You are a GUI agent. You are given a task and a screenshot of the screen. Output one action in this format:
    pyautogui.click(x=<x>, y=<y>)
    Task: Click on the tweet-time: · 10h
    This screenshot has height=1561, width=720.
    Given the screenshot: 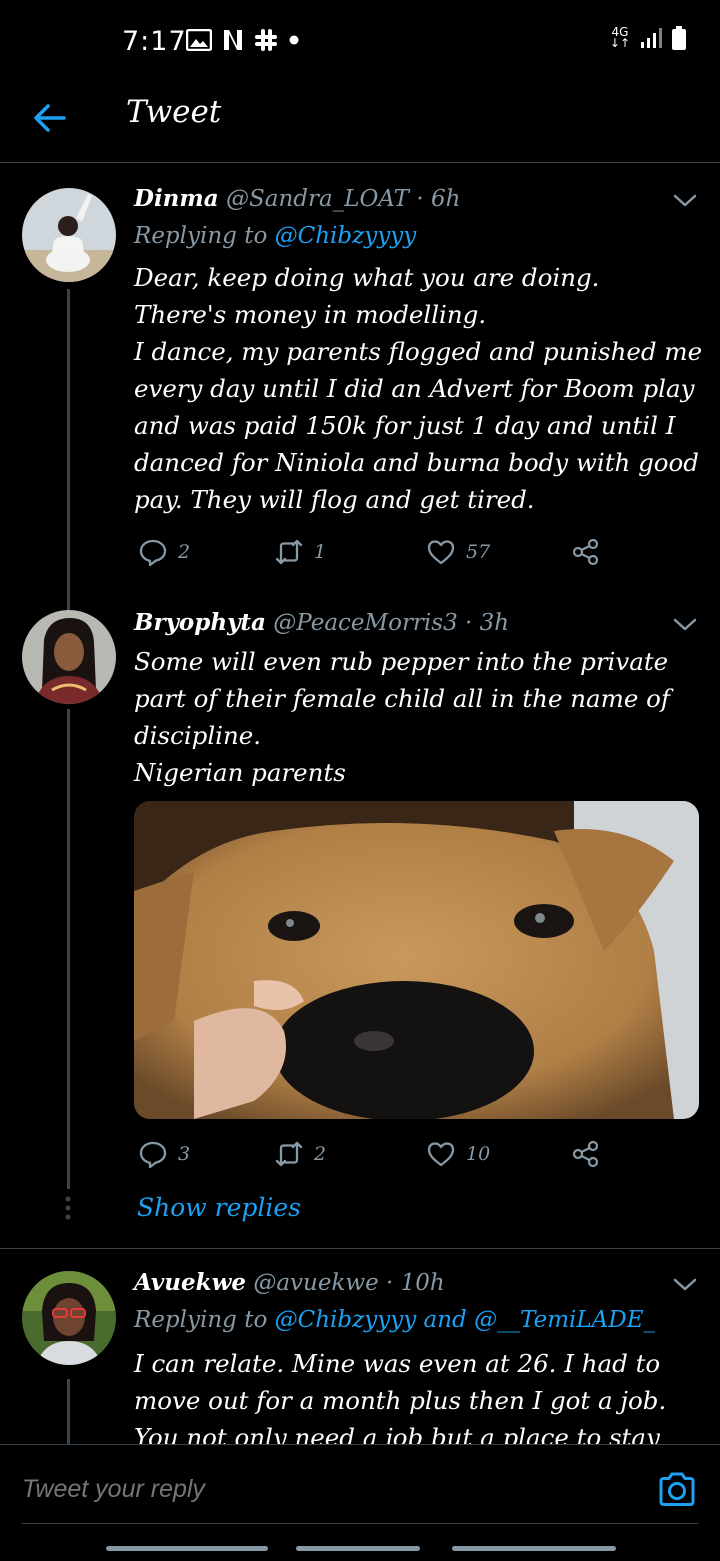 What is the action you would take?
    pyautogui.click(x=415, y=1283)
    